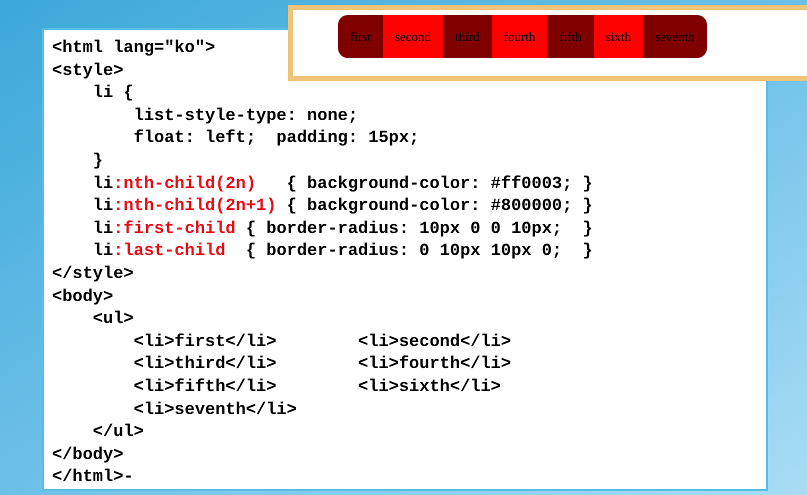 This screenshot has width=807, height=495. Describe the element at coordinates (113, 320) in the screenshot. I see `code-line: <ul>` at that location.